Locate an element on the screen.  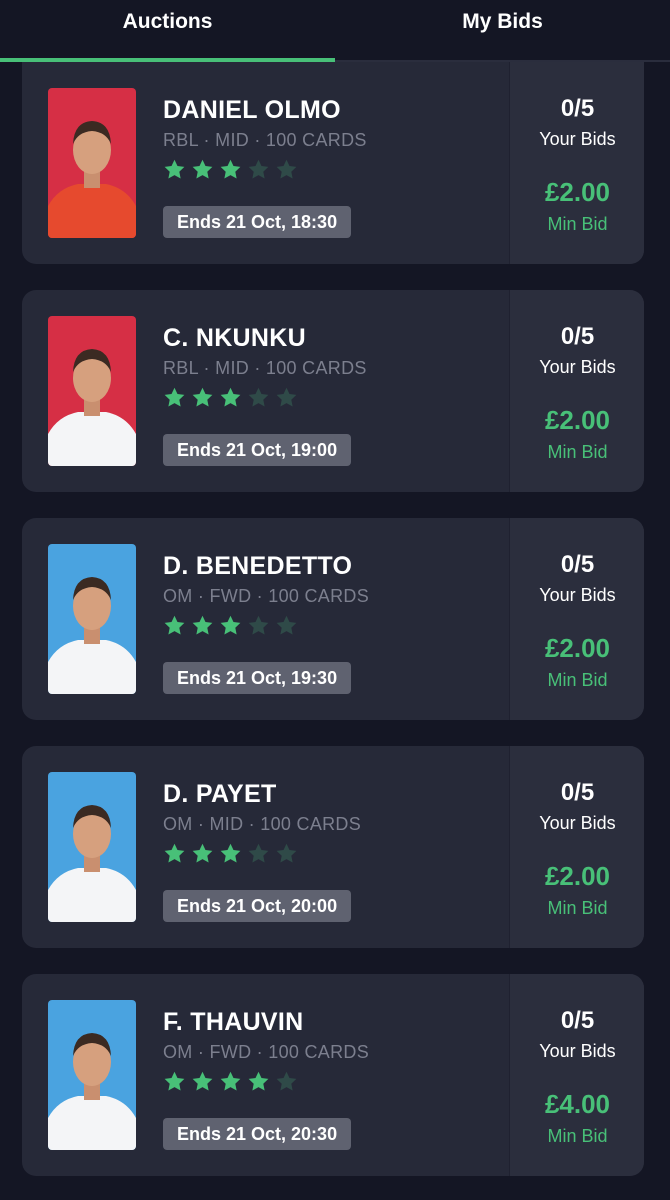
bid-panel: 0/5 Your Bids £4.00 Min Bid is located at coordinates (576, 1075).